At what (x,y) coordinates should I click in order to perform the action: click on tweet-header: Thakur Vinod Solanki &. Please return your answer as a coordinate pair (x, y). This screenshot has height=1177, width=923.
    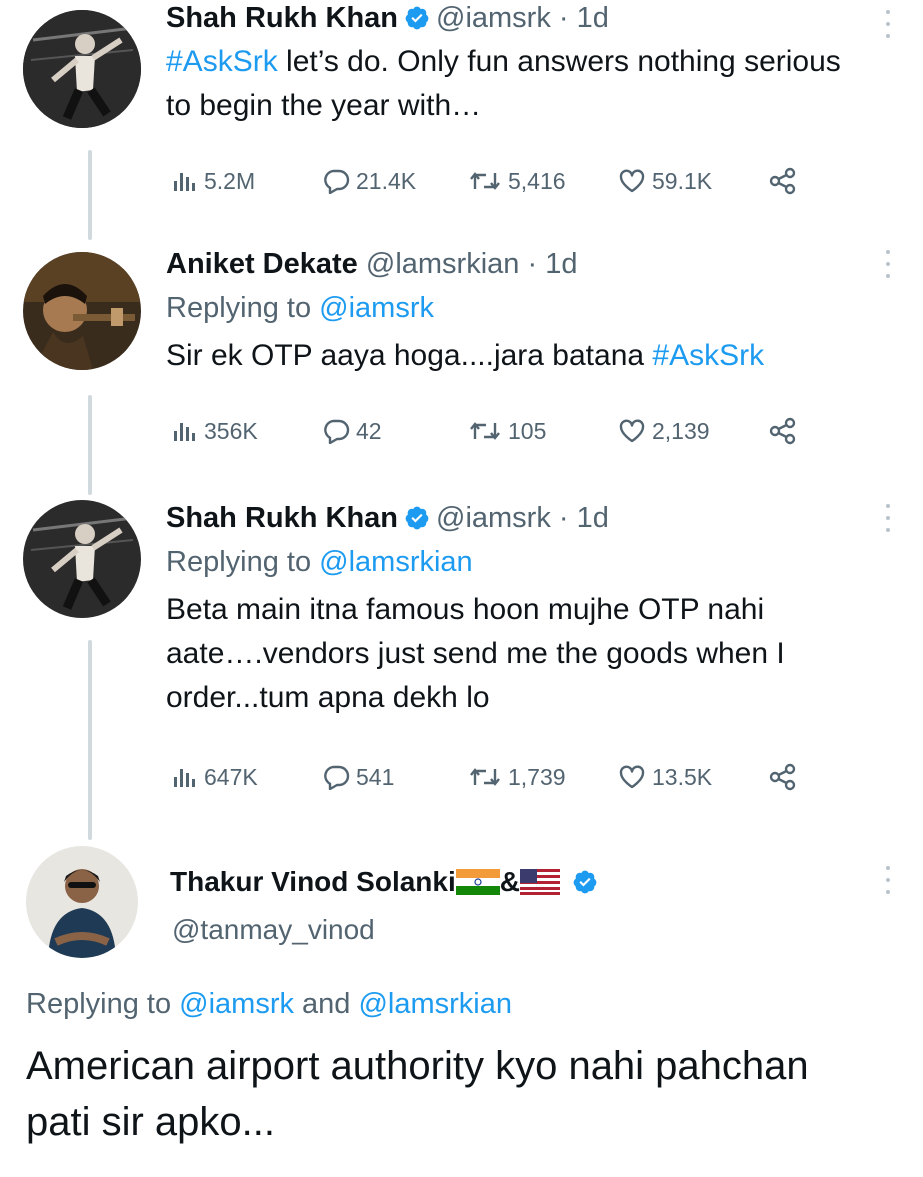
    Looking at the image, I should click on (387, 882).